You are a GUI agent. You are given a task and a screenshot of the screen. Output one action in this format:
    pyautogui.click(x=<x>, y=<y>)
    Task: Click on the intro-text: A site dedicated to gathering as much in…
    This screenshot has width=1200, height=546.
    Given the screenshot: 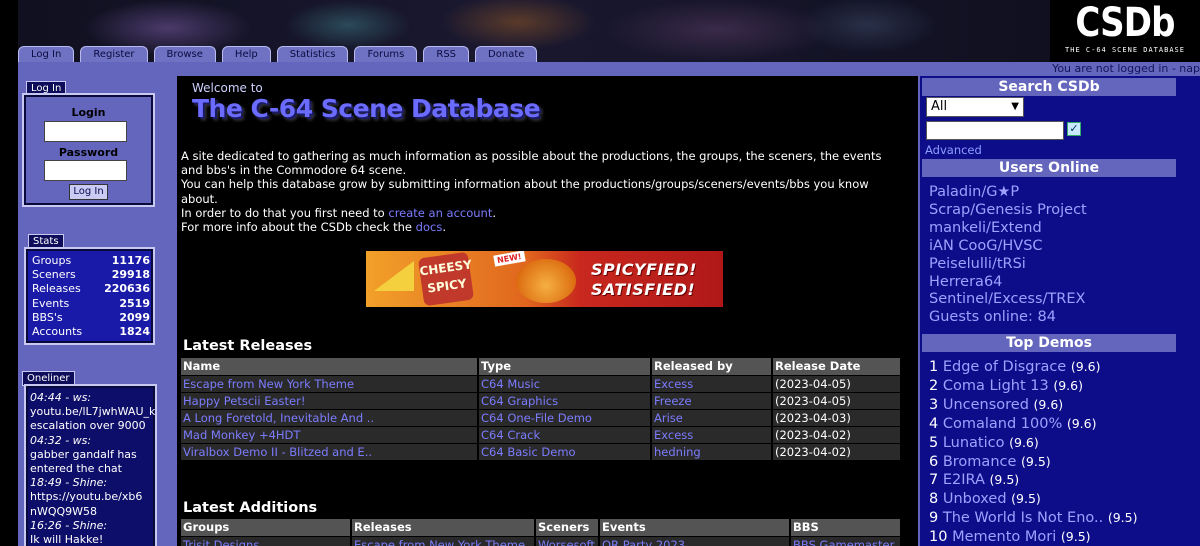 What is the action you would take?
    pyautogui.click(x=541, y=191)
    